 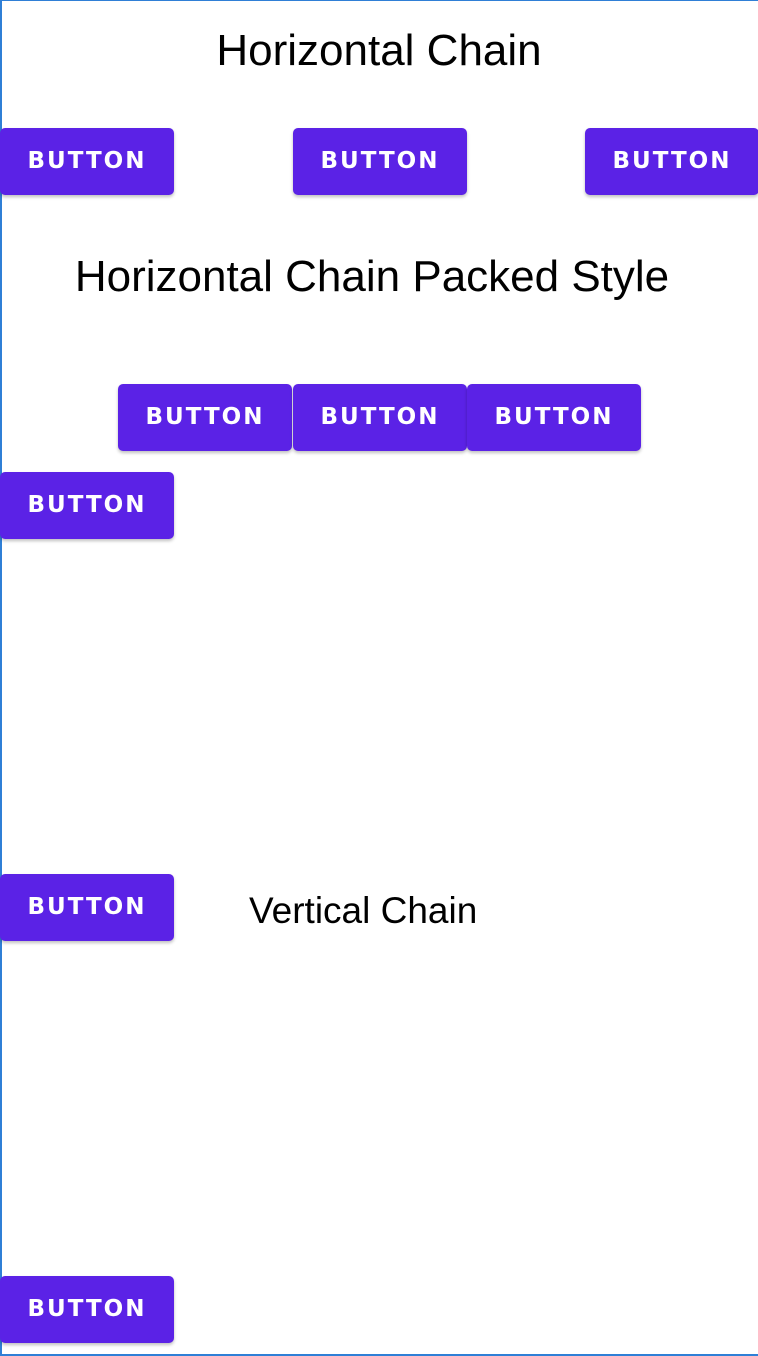 What do you see at coordinates (671, 161) in the screenshot?
I see `horizontal-chain-button-3: BUTTON` at bounding box center [671, 161].